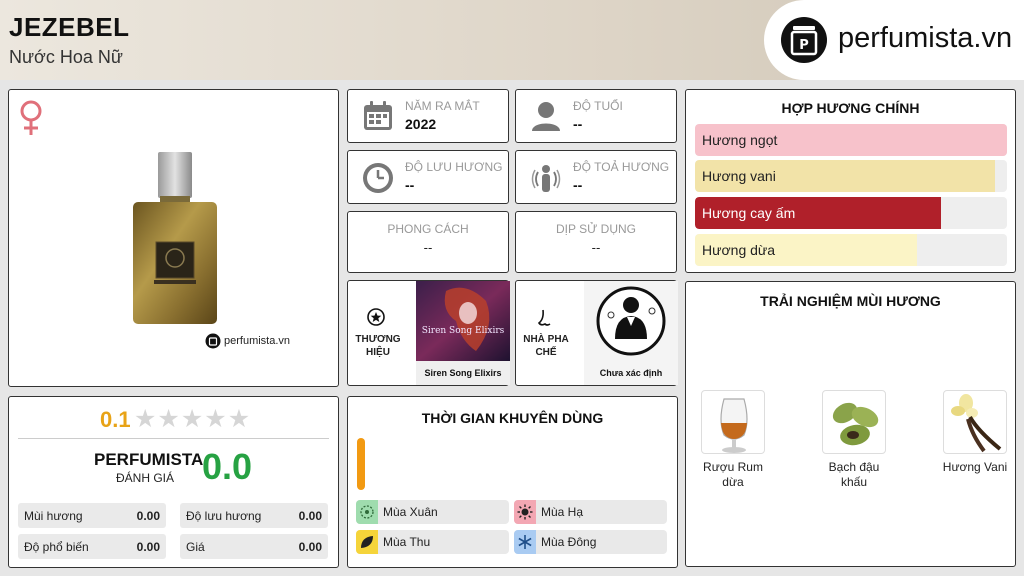 This screenshot has width=1024, height=576. Describe the element at coordinates (851, 140) in the screenshot. I see `accord-bar: Hương ngọt` at that location.